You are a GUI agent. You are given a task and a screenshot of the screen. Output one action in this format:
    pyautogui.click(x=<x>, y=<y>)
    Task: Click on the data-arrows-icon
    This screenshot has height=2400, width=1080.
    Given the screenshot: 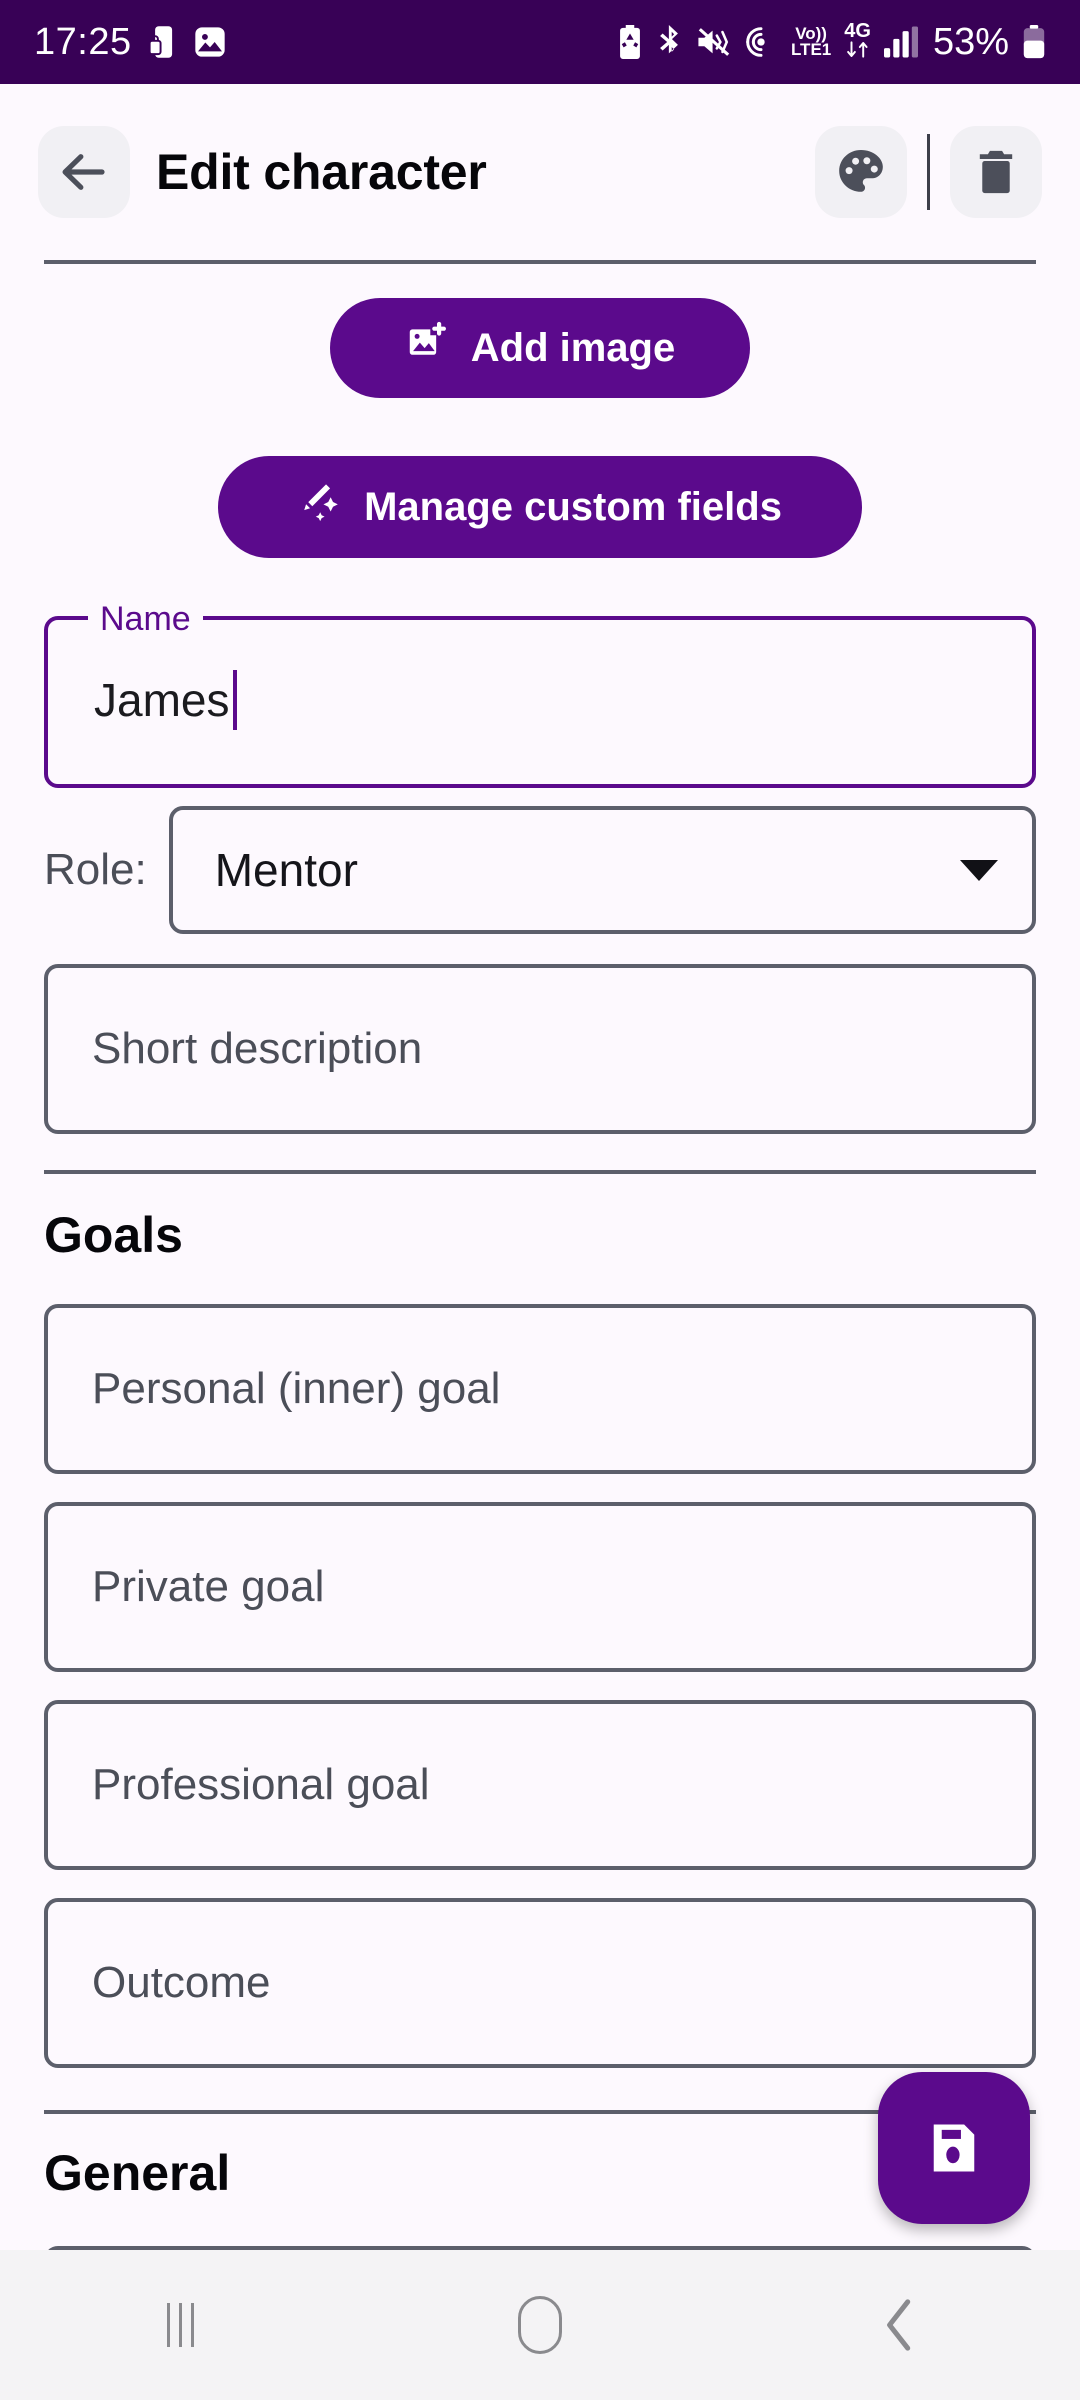 What is the action you would take?
    pyautogui.click(x=858, y=51)
    